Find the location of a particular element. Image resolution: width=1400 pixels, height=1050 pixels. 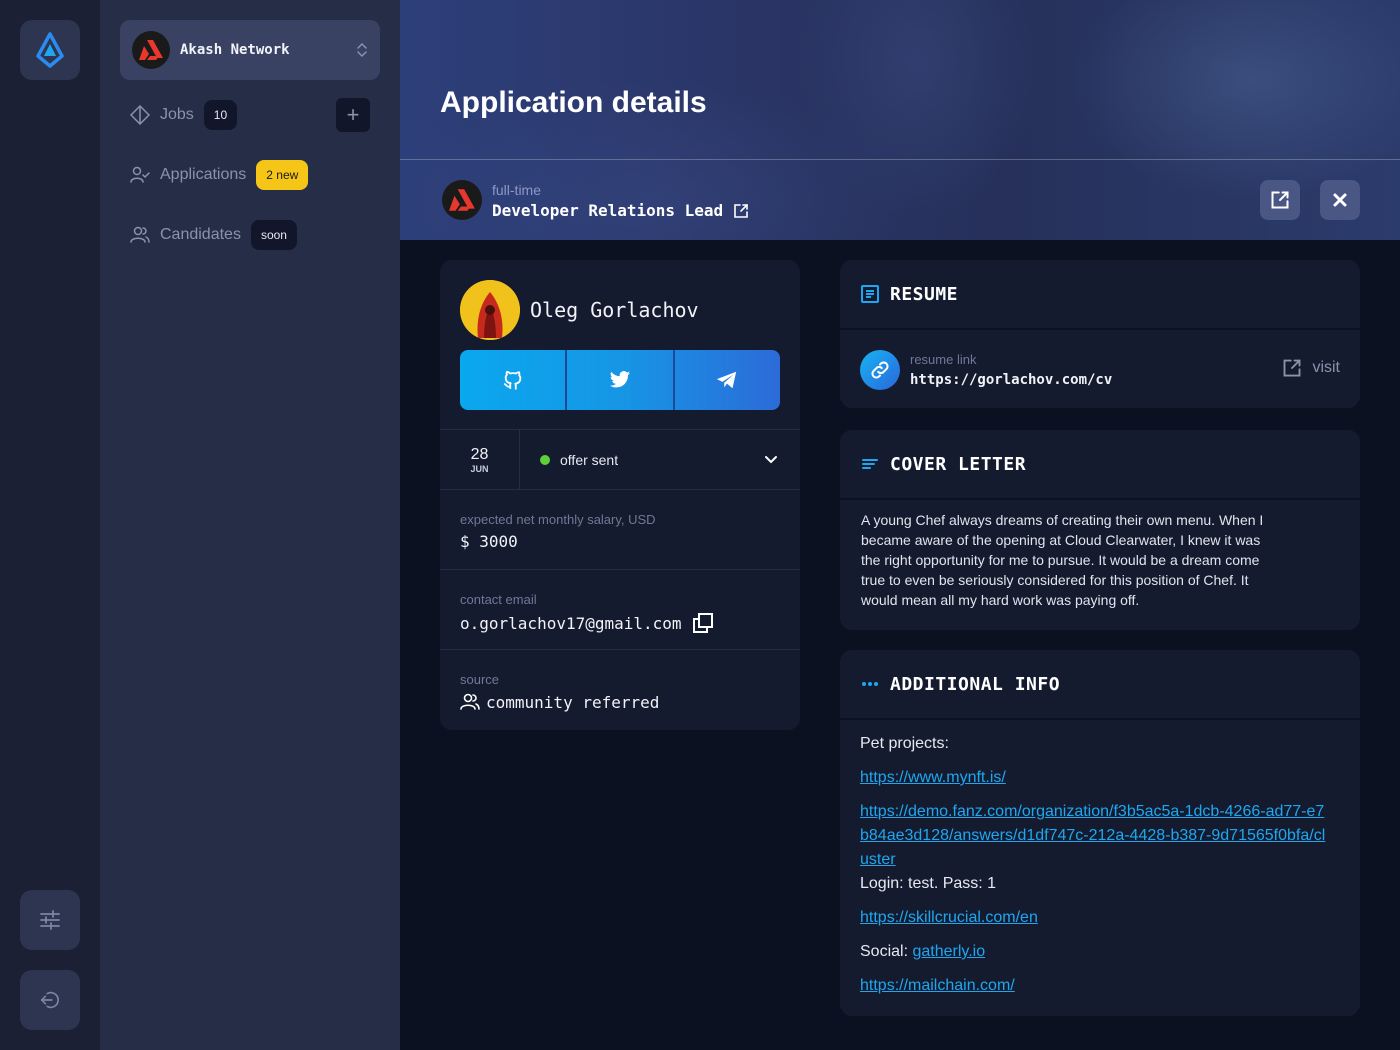

settings-button is located at coordinates (50, 920).